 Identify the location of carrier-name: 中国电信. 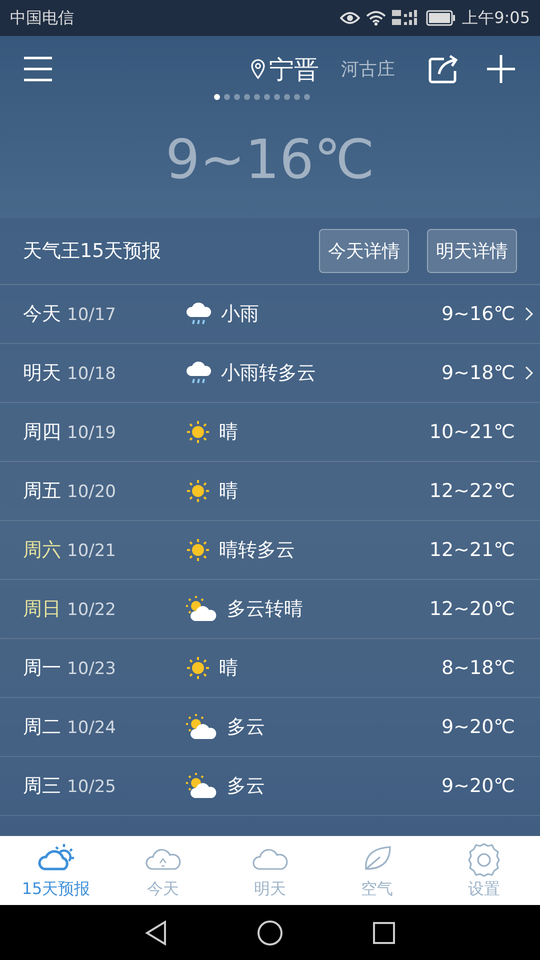
(42, 18).